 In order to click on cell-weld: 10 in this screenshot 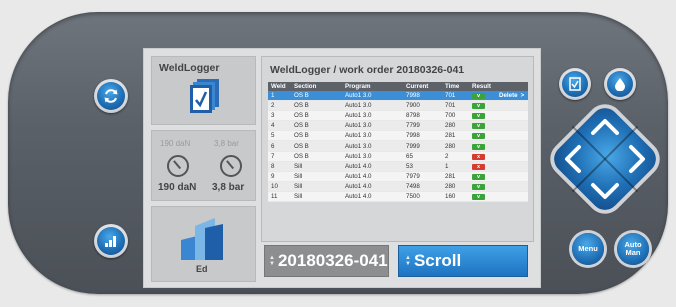, I will do `click(279, 186)`.